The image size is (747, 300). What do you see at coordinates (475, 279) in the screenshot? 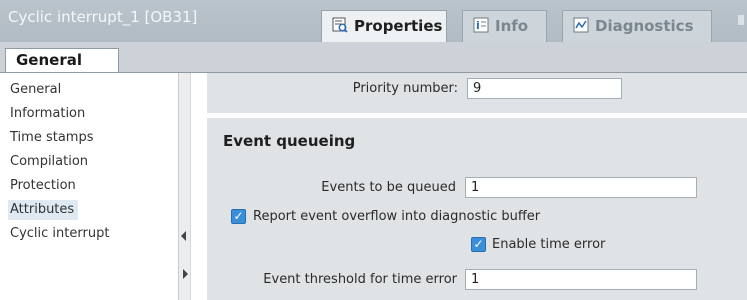
I see `event-threshold-value: 1` at bounding box center [475, 279].